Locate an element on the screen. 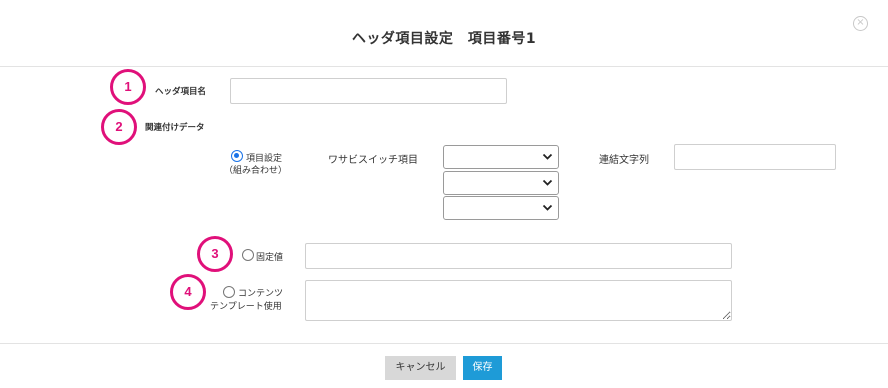 This screenshot has height=388, width=888. related-data-label: 関連付けデータ is located at coordinates (175, 128).